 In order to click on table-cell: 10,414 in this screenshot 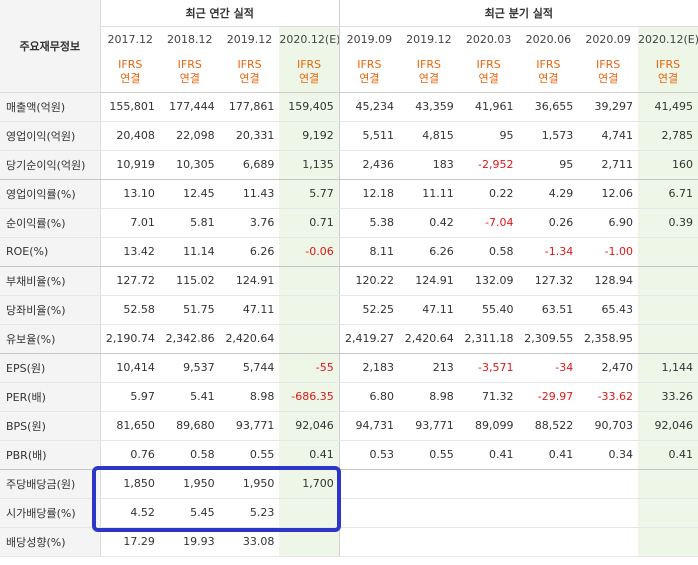, I will do `click(130, 368)`.